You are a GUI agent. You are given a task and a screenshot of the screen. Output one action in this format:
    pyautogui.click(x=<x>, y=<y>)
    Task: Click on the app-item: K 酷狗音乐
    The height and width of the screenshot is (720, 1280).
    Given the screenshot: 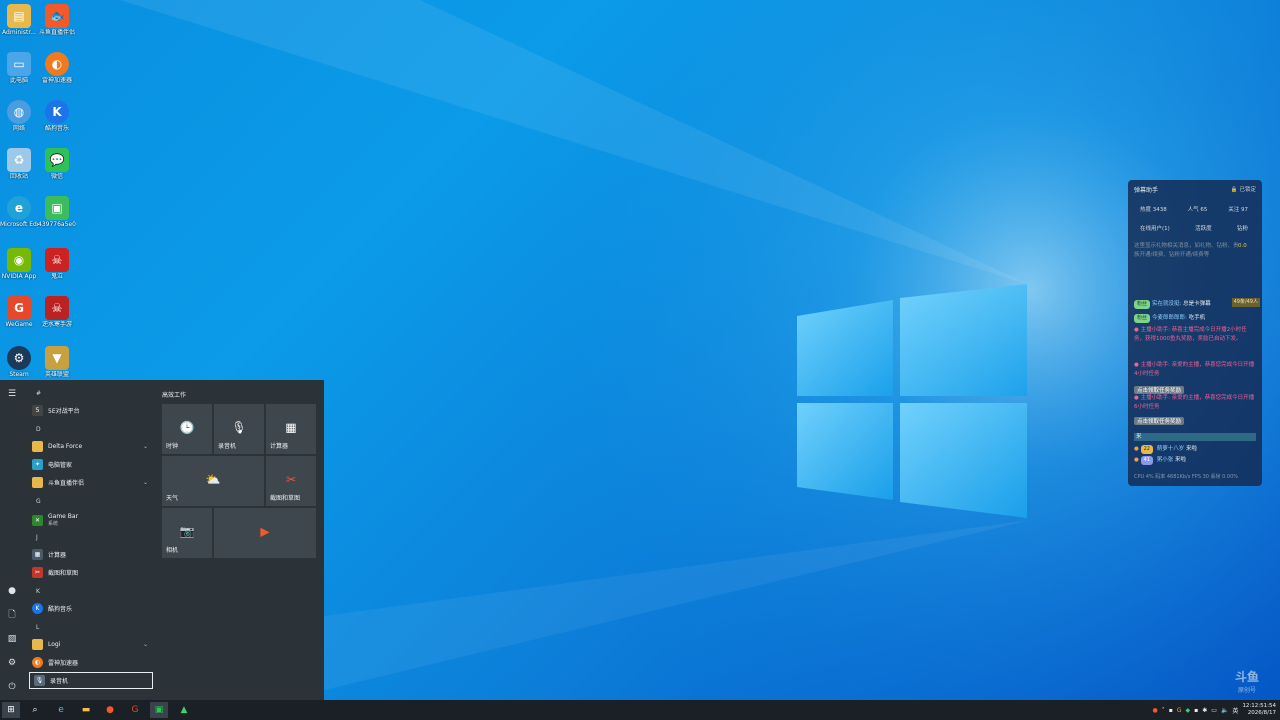 What is the action you would take?
    pyautogui.click(x=91, y=608)
    